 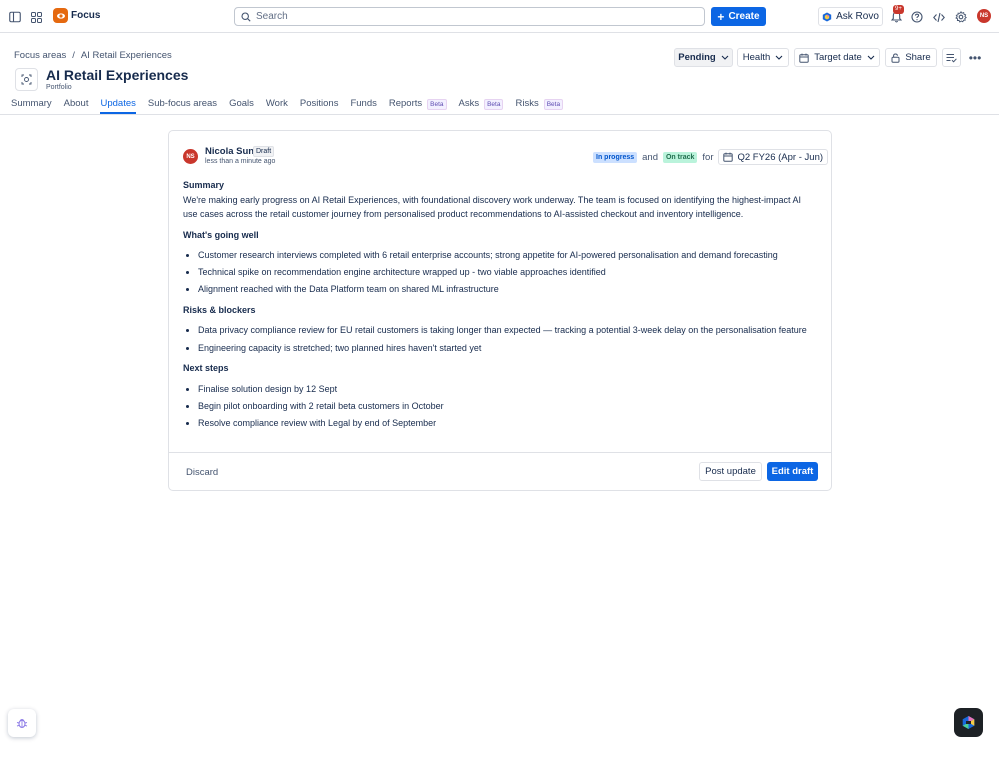 I want to click on pending-label: Pending, so click(x=697, y=57).